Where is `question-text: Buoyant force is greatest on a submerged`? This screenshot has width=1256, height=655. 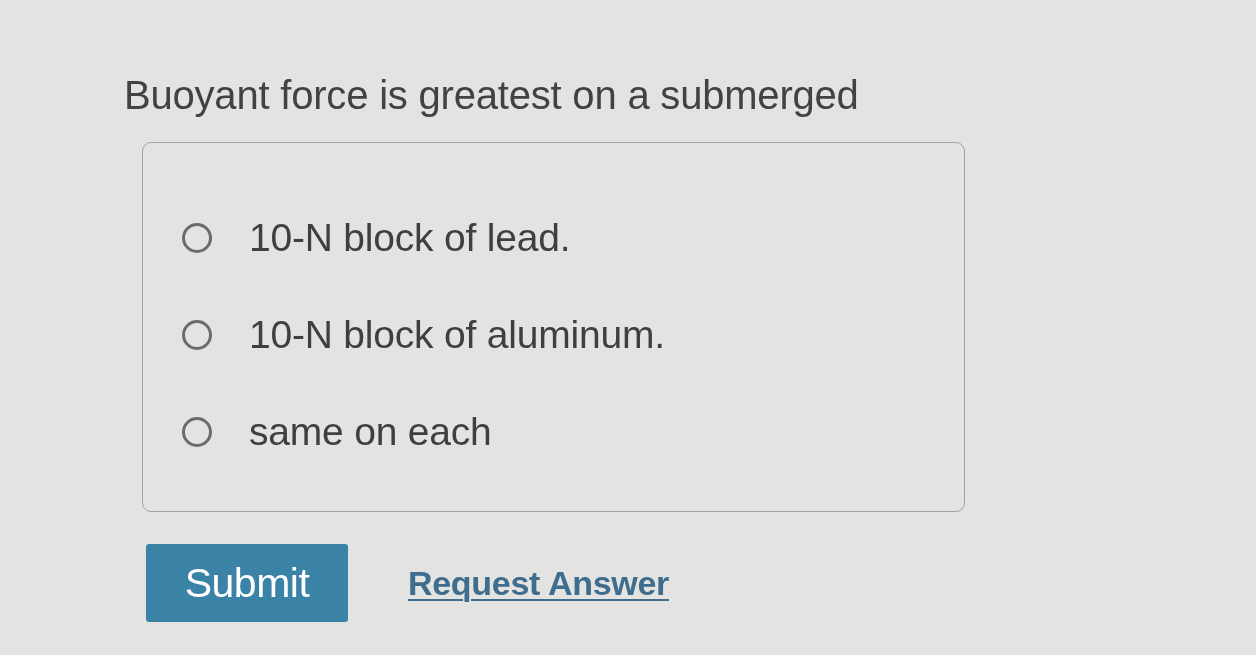
question-text: Buoyant force is greatest on a submerged is located at coordinates (491, 95).